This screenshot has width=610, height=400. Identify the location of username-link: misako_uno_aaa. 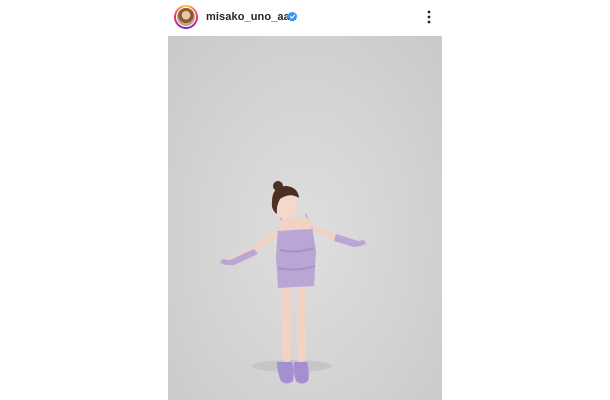
(251, 17).